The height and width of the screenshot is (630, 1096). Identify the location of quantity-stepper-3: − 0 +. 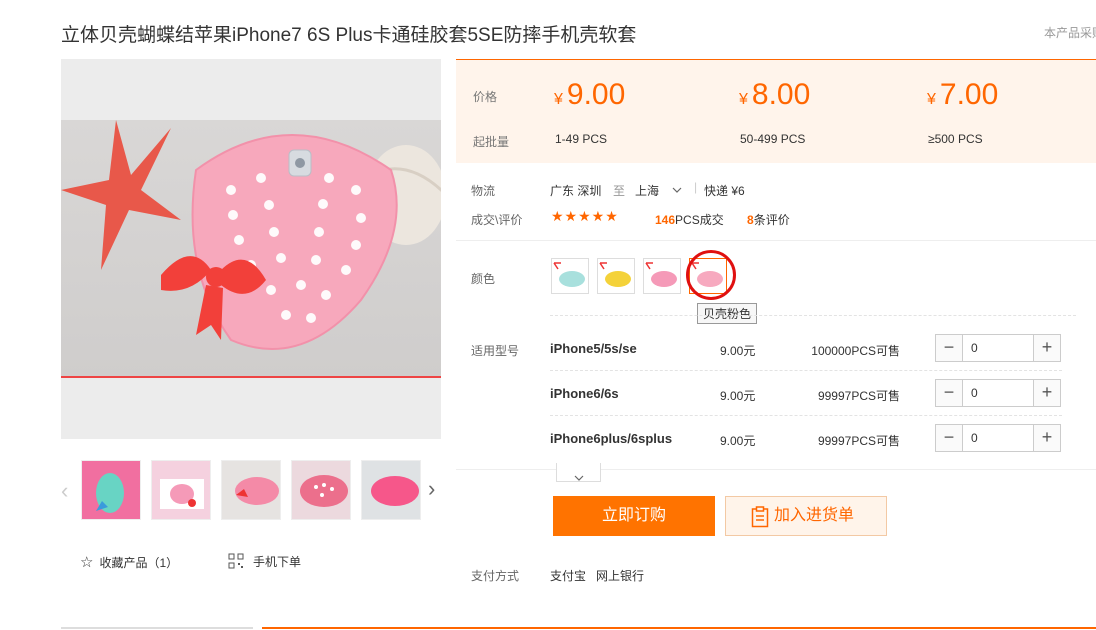
(998, 438).